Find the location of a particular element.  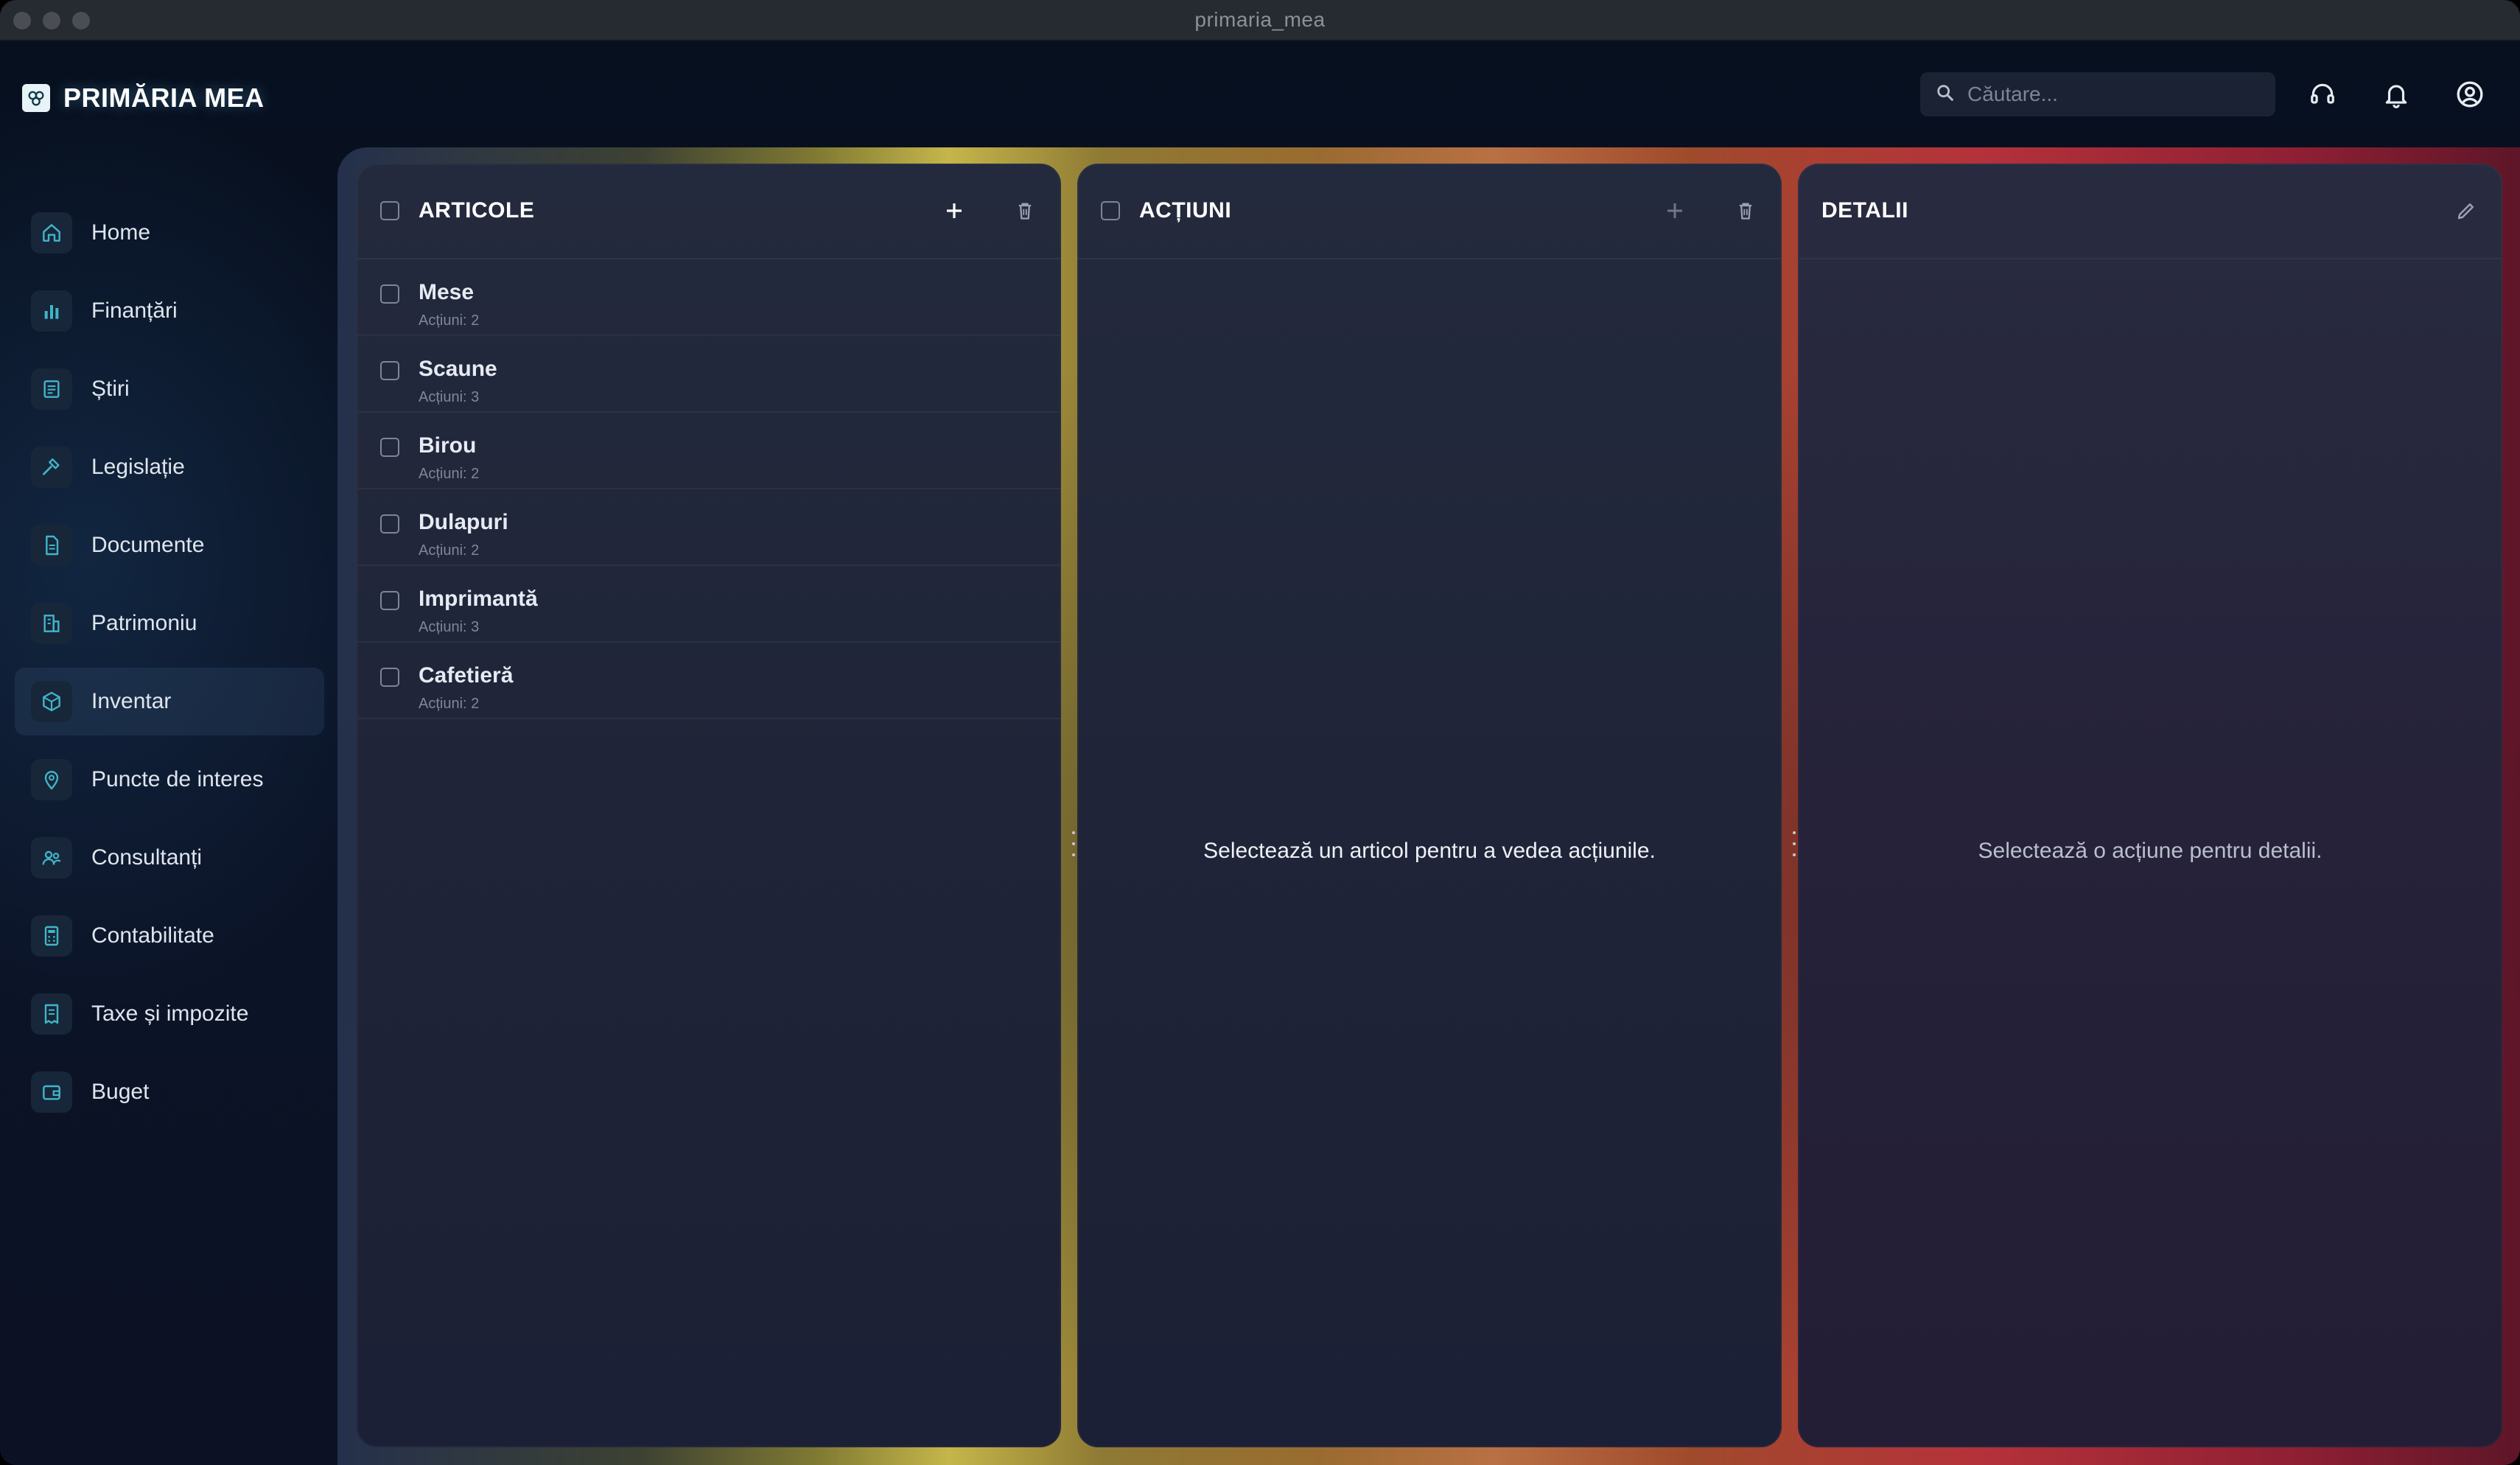

panel-title: ACȚIUNI is located at coordinates (1185, 210).